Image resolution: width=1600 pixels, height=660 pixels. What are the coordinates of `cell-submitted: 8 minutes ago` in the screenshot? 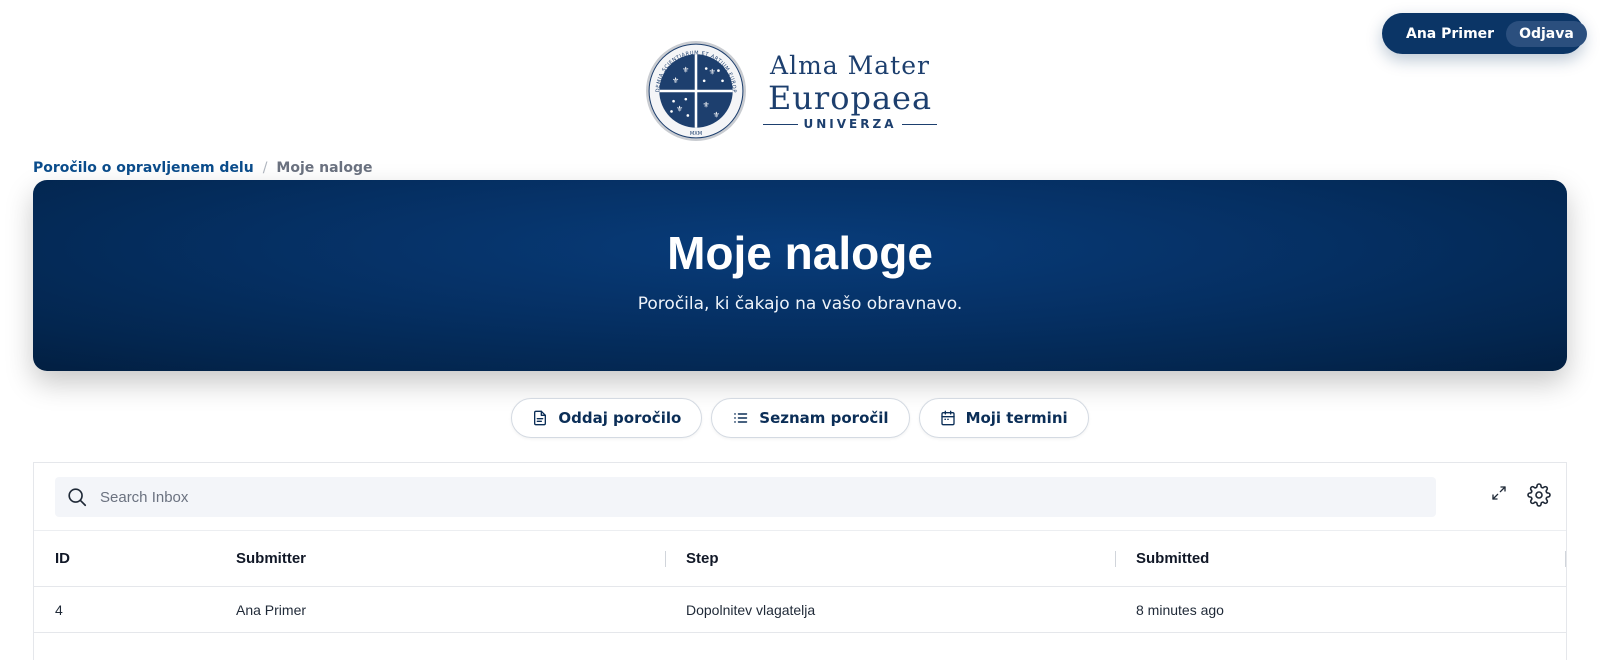 It's located at (1180, 609).